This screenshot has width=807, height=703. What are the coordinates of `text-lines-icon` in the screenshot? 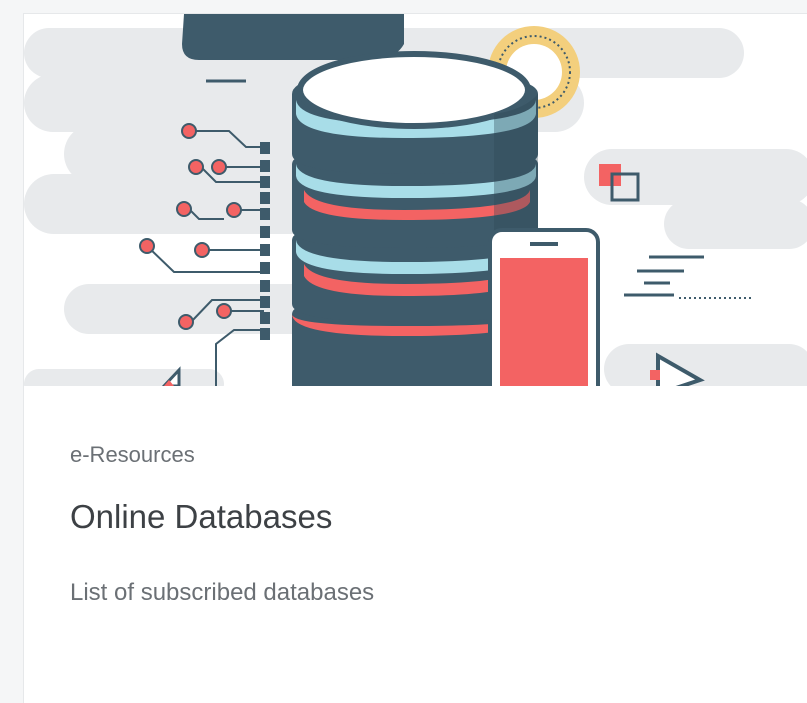 It's located at (689, 277).